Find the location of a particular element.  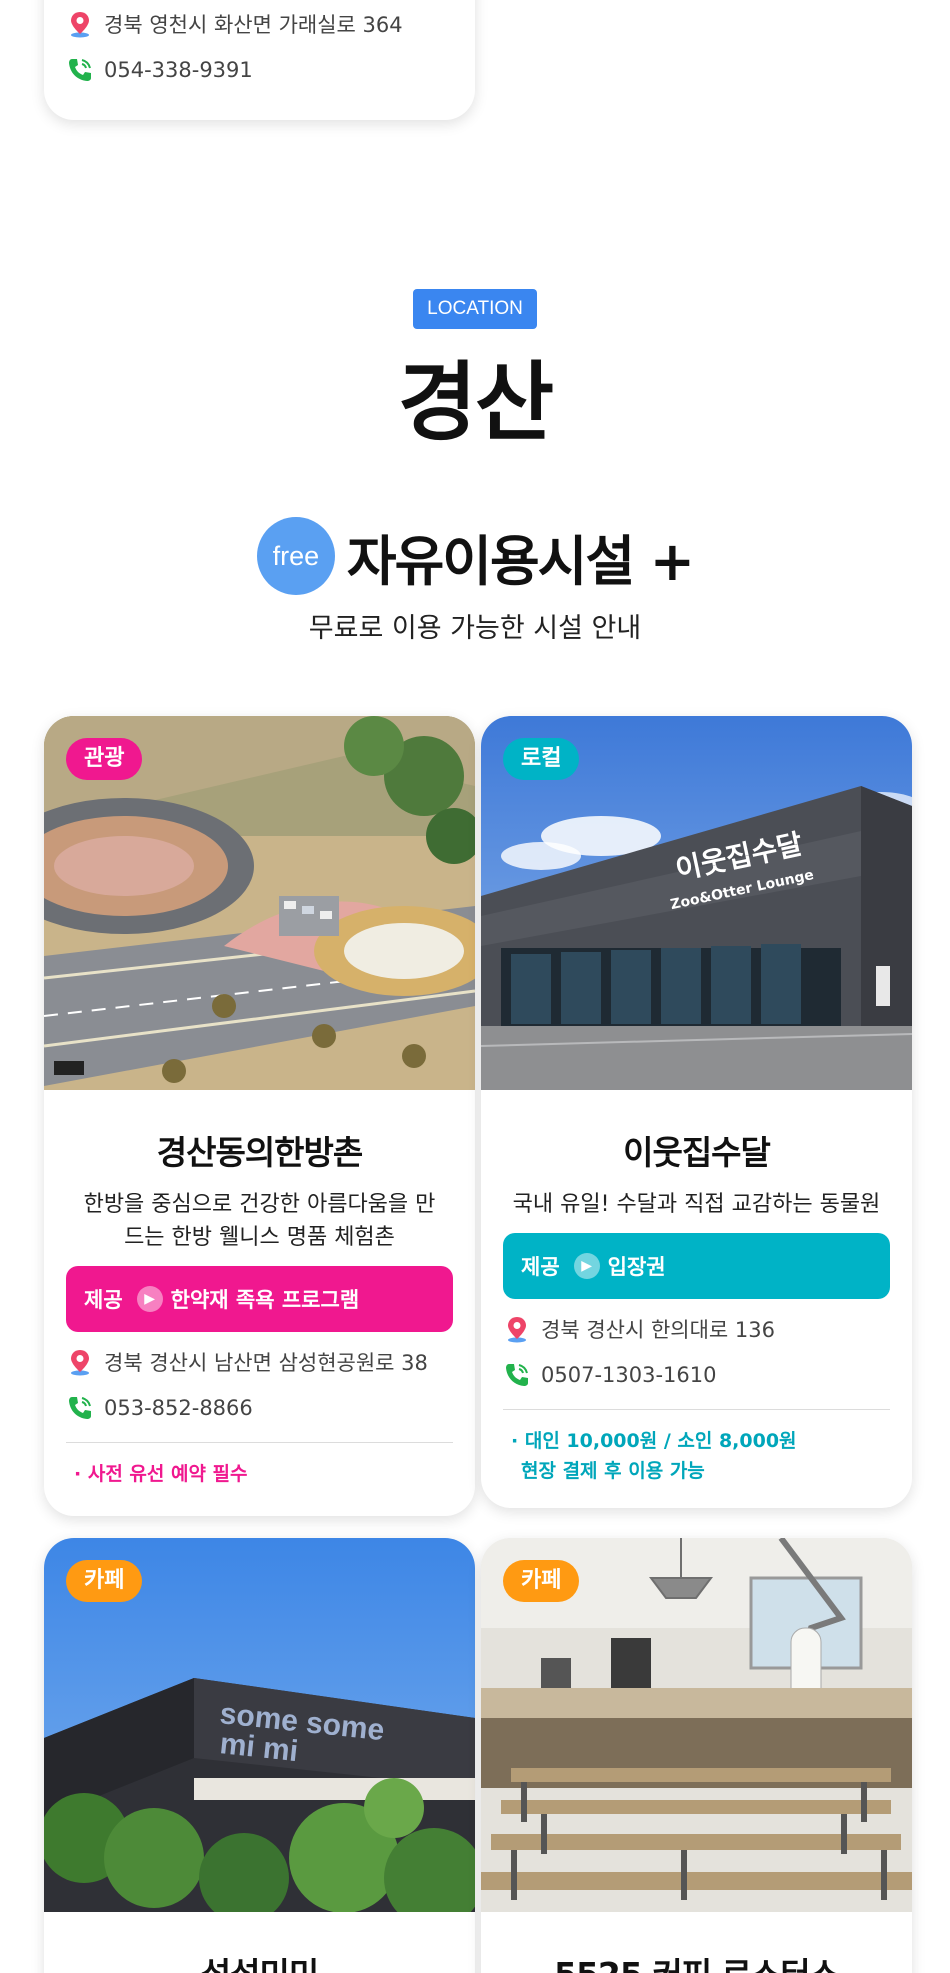

location-badge: LOCATION is located at coordinates (475, 309).